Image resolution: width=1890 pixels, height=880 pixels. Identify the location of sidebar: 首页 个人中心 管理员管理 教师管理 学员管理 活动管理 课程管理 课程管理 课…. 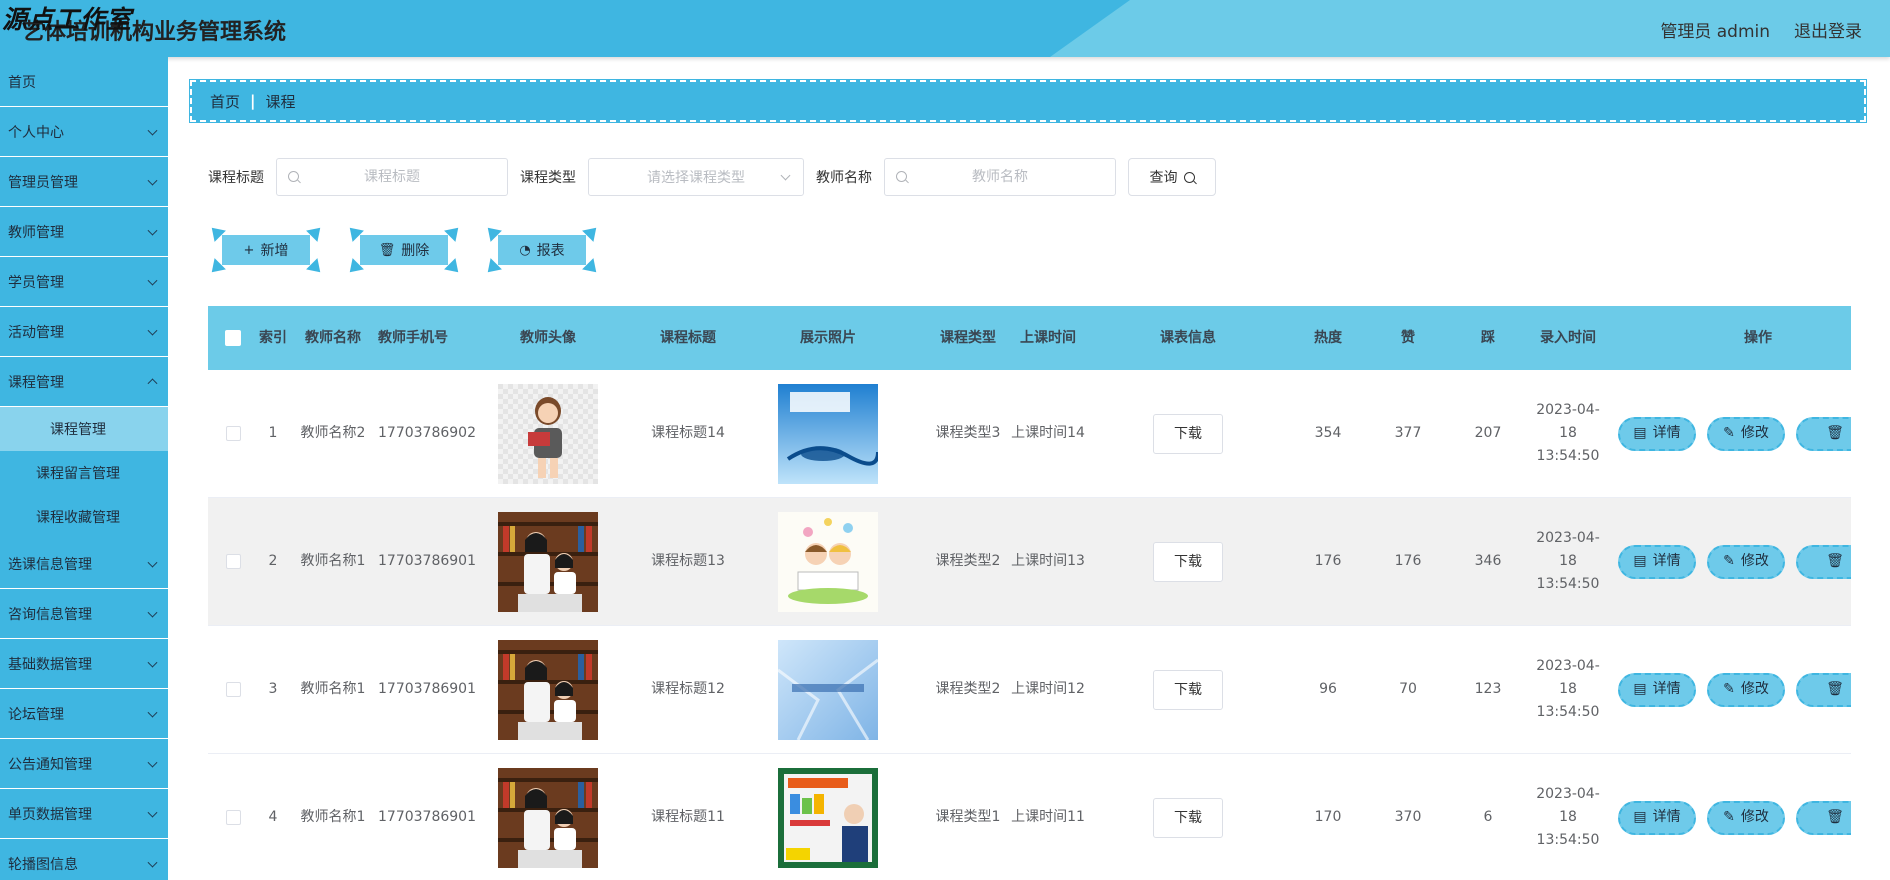
(84, 468).